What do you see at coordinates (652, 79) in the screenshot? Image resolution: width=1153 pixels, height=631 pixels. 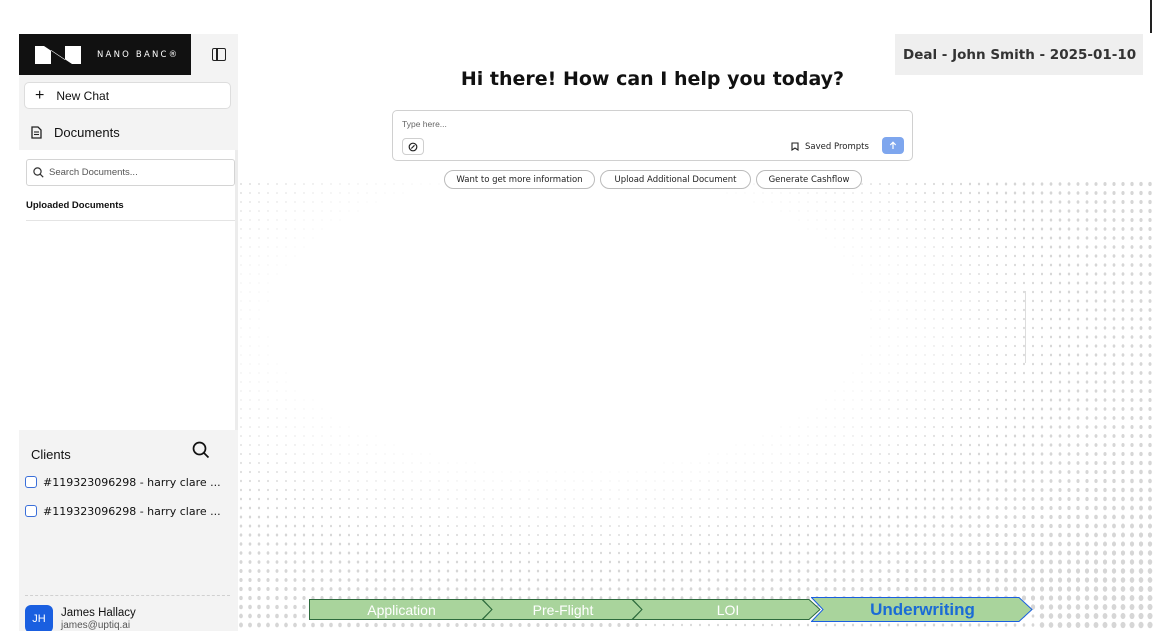 I see `greeting-heading: Hi there! How can I help you today?` at bounding box center [652, 79].